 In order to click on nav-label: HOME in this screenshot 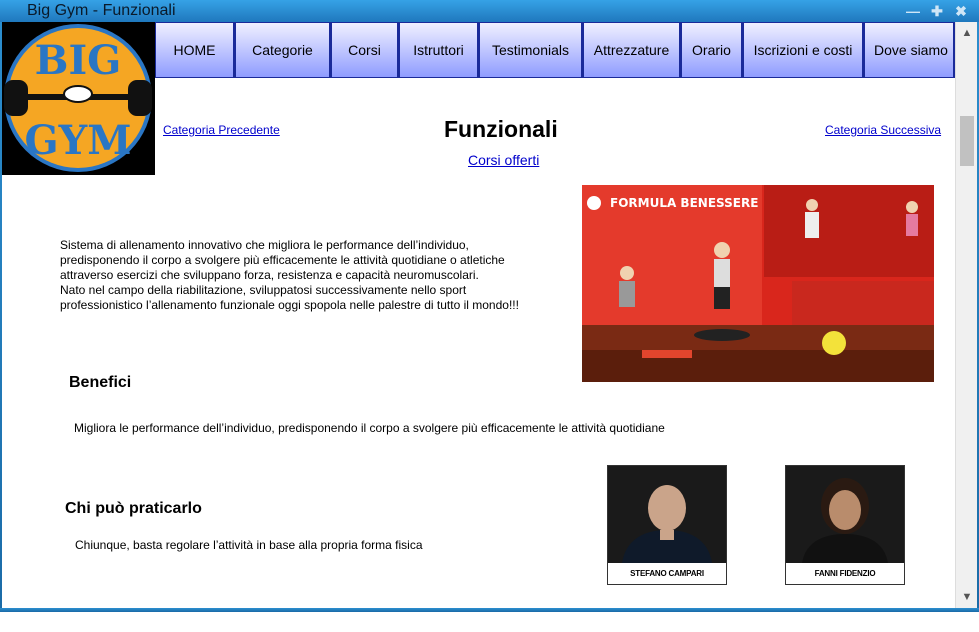, I will do `click(194, 50)`.